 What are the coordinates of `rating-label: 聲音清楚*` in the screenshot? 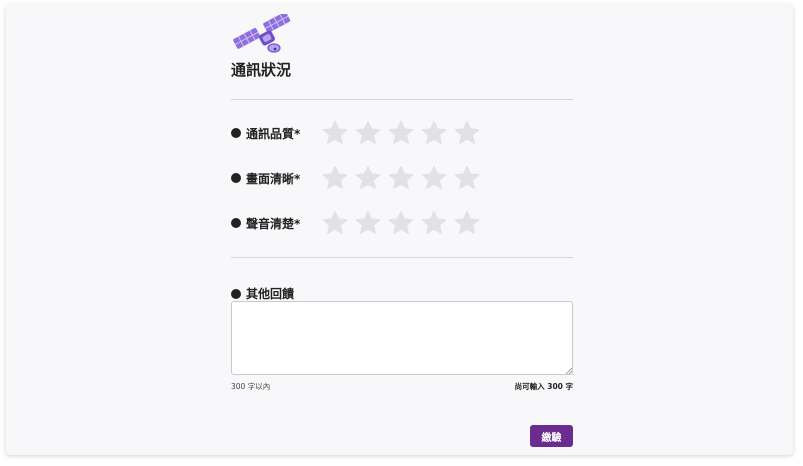 It's located at (273, 223).